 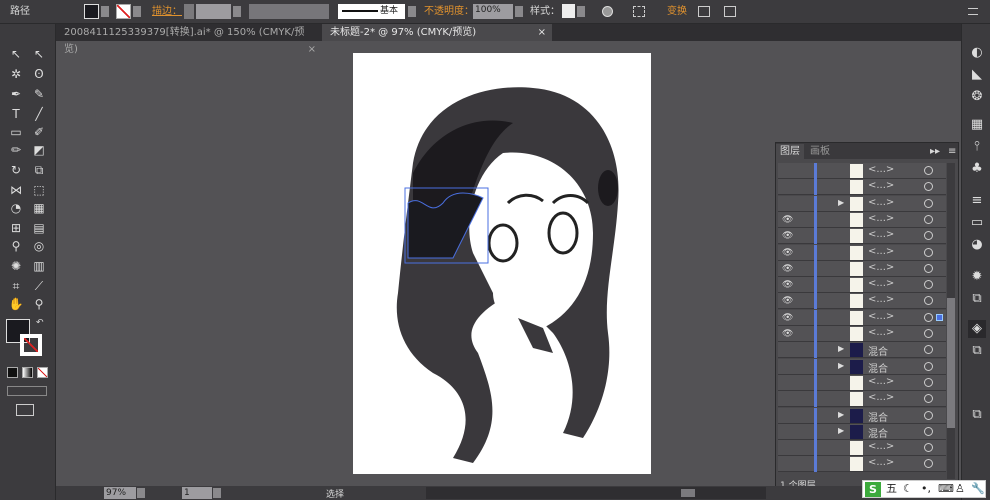 I want to click on curvature-tool-icon: ✎, so click(x=39, y=94).